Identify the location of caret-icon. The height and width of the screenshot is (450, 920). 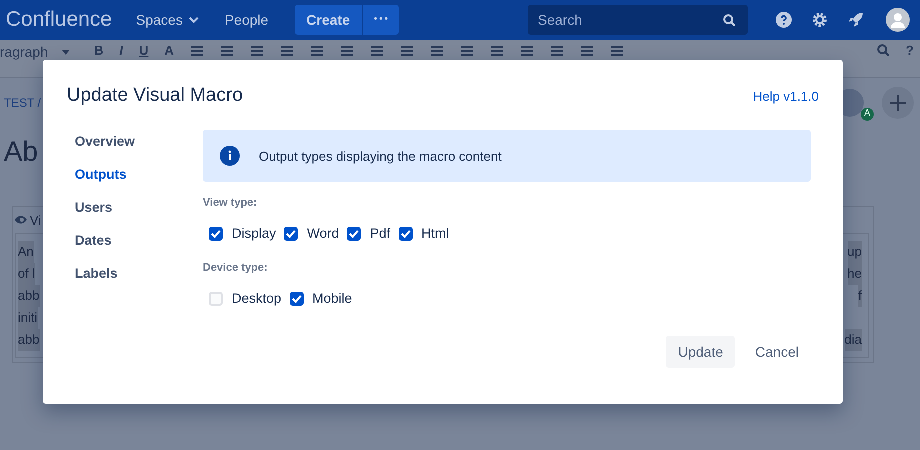
(66, 52).